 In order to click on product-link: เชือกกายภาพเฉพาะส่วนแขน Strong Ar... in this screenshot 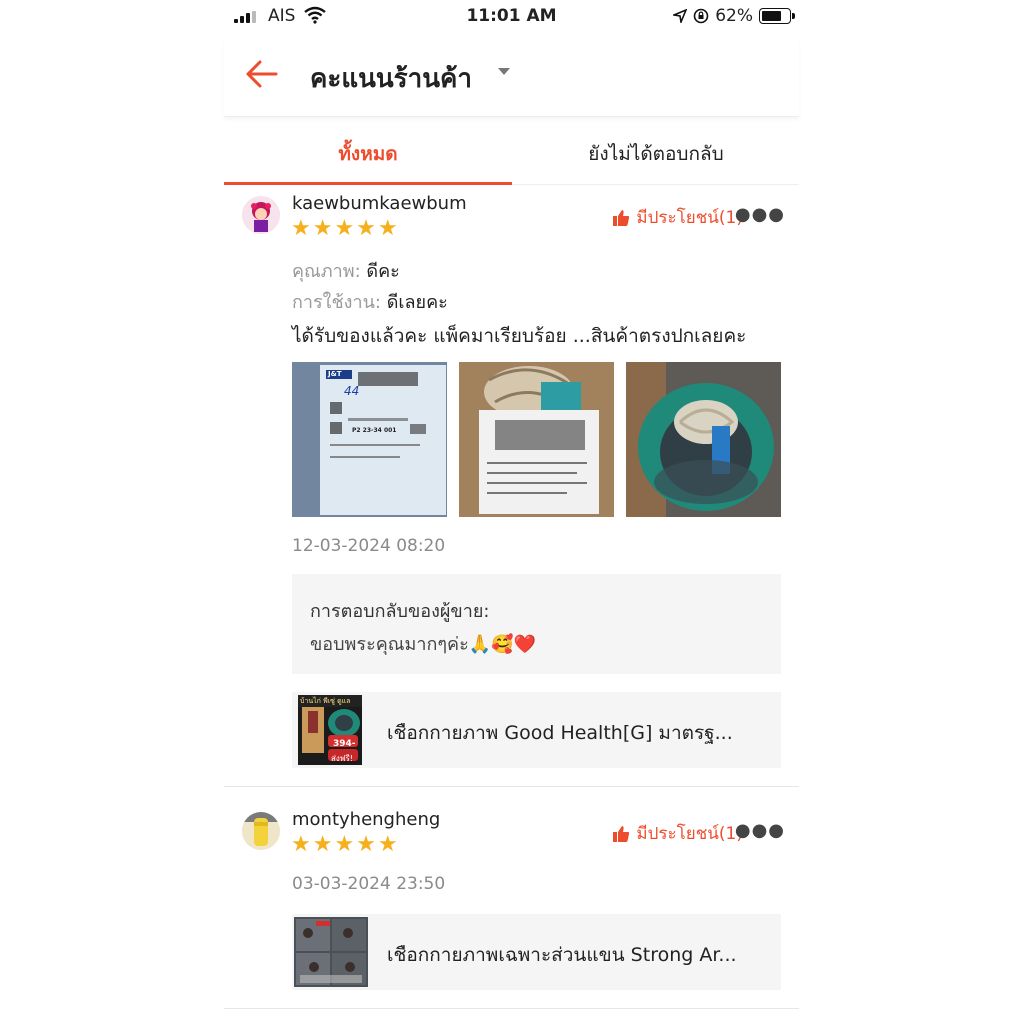, I will do `click(536, 952)`.